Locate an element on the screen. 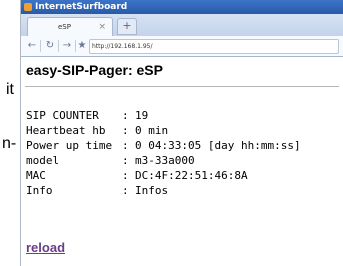 The image size is (343, 266). info-key: Power up time is located at coordinates (69, 145).